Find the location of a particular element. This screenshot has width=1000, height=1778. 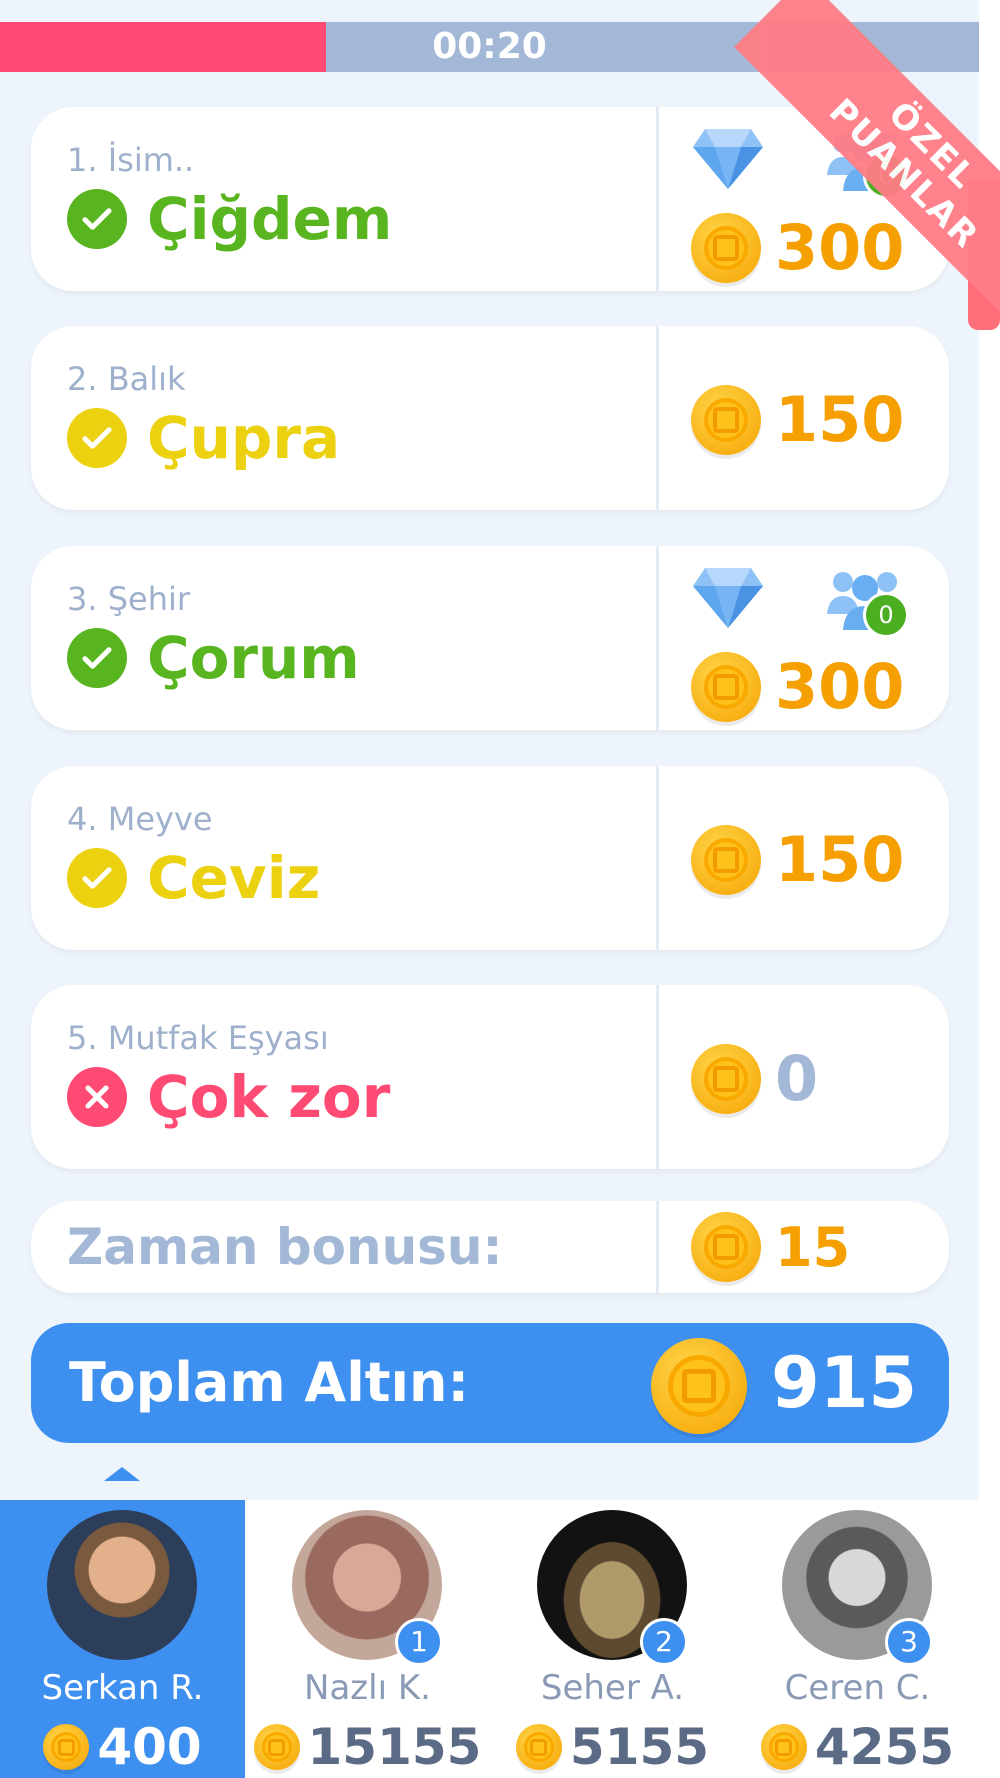

player-score: 4255 is located at coordinates (884, 1747).